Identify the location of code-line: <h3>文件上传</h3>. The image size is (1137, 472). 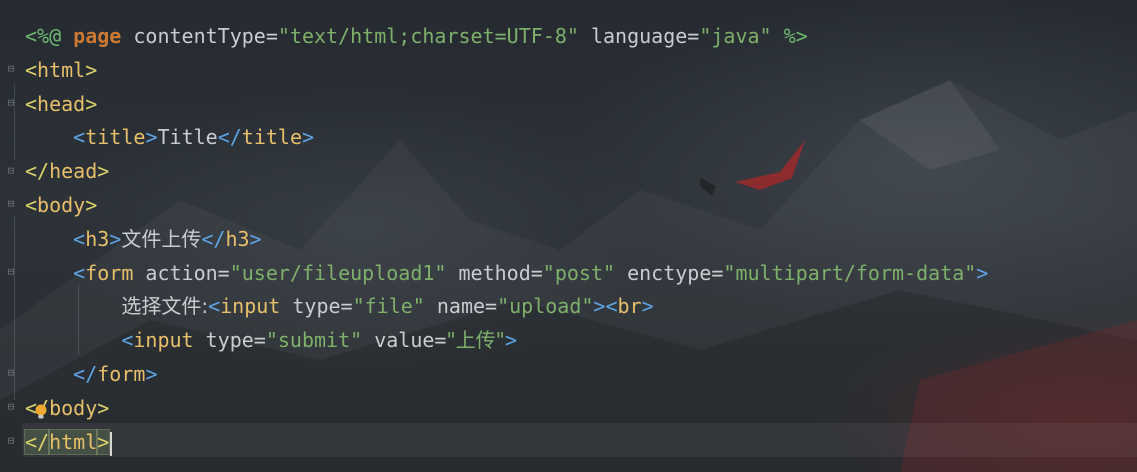
(143, 239).